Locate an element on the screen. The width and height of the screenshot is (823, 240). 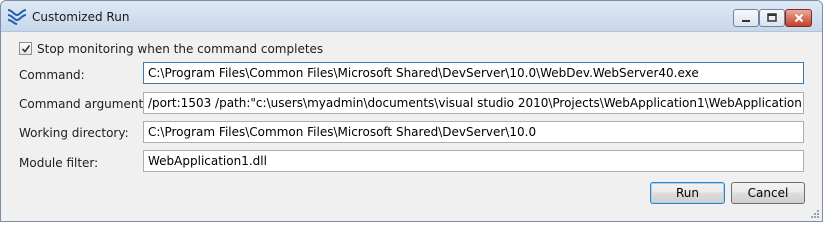
close-button is located at coordinates (798, 18).